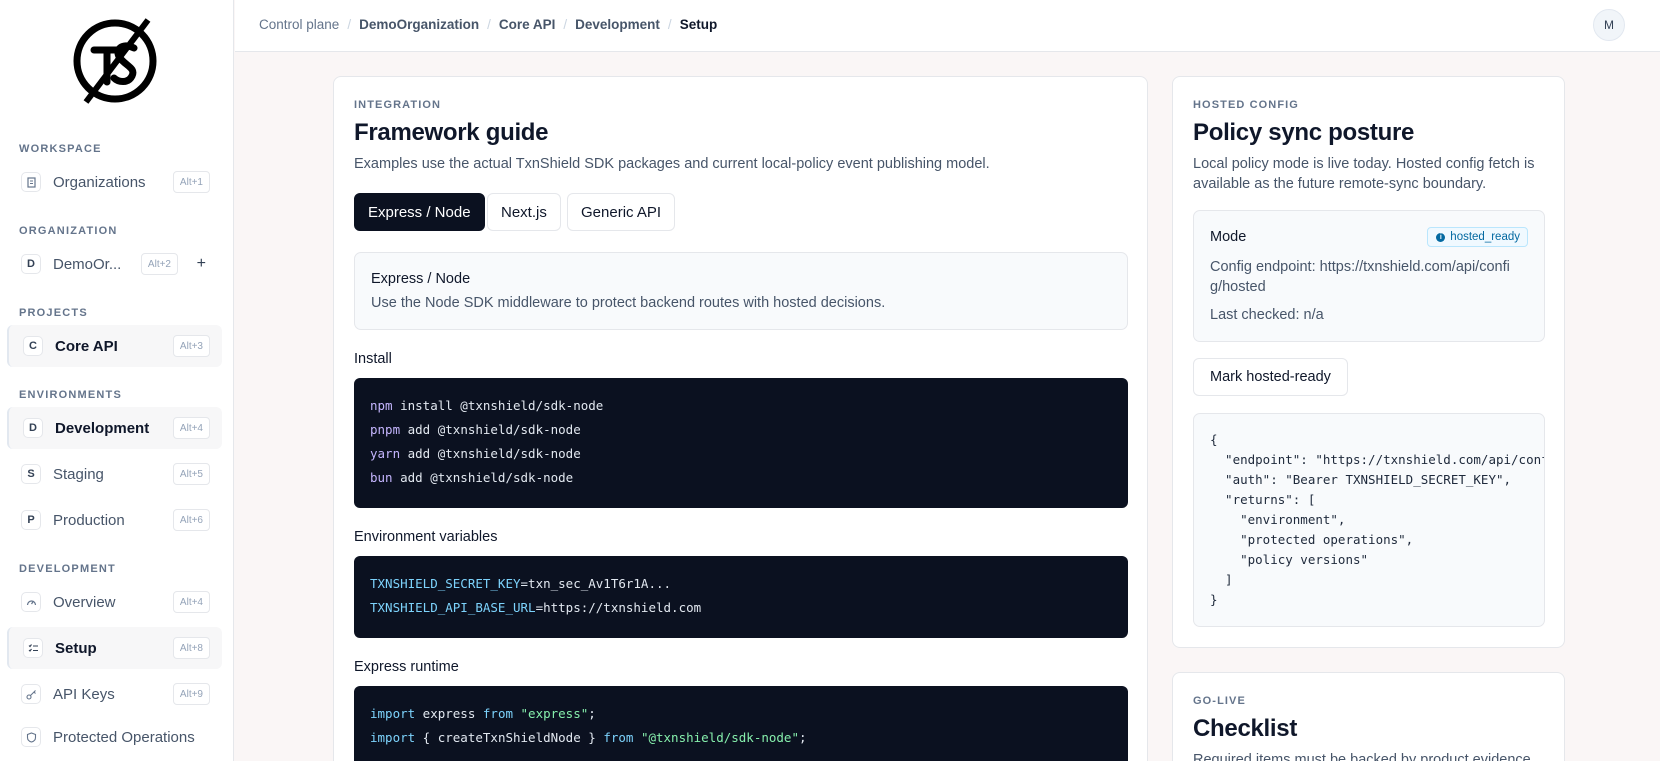 The width and height of the screenshot is (1660, 761). Describe the element at coordinates (1228, 237) in the screenshot. I see `mode-label: Mode` at that location.